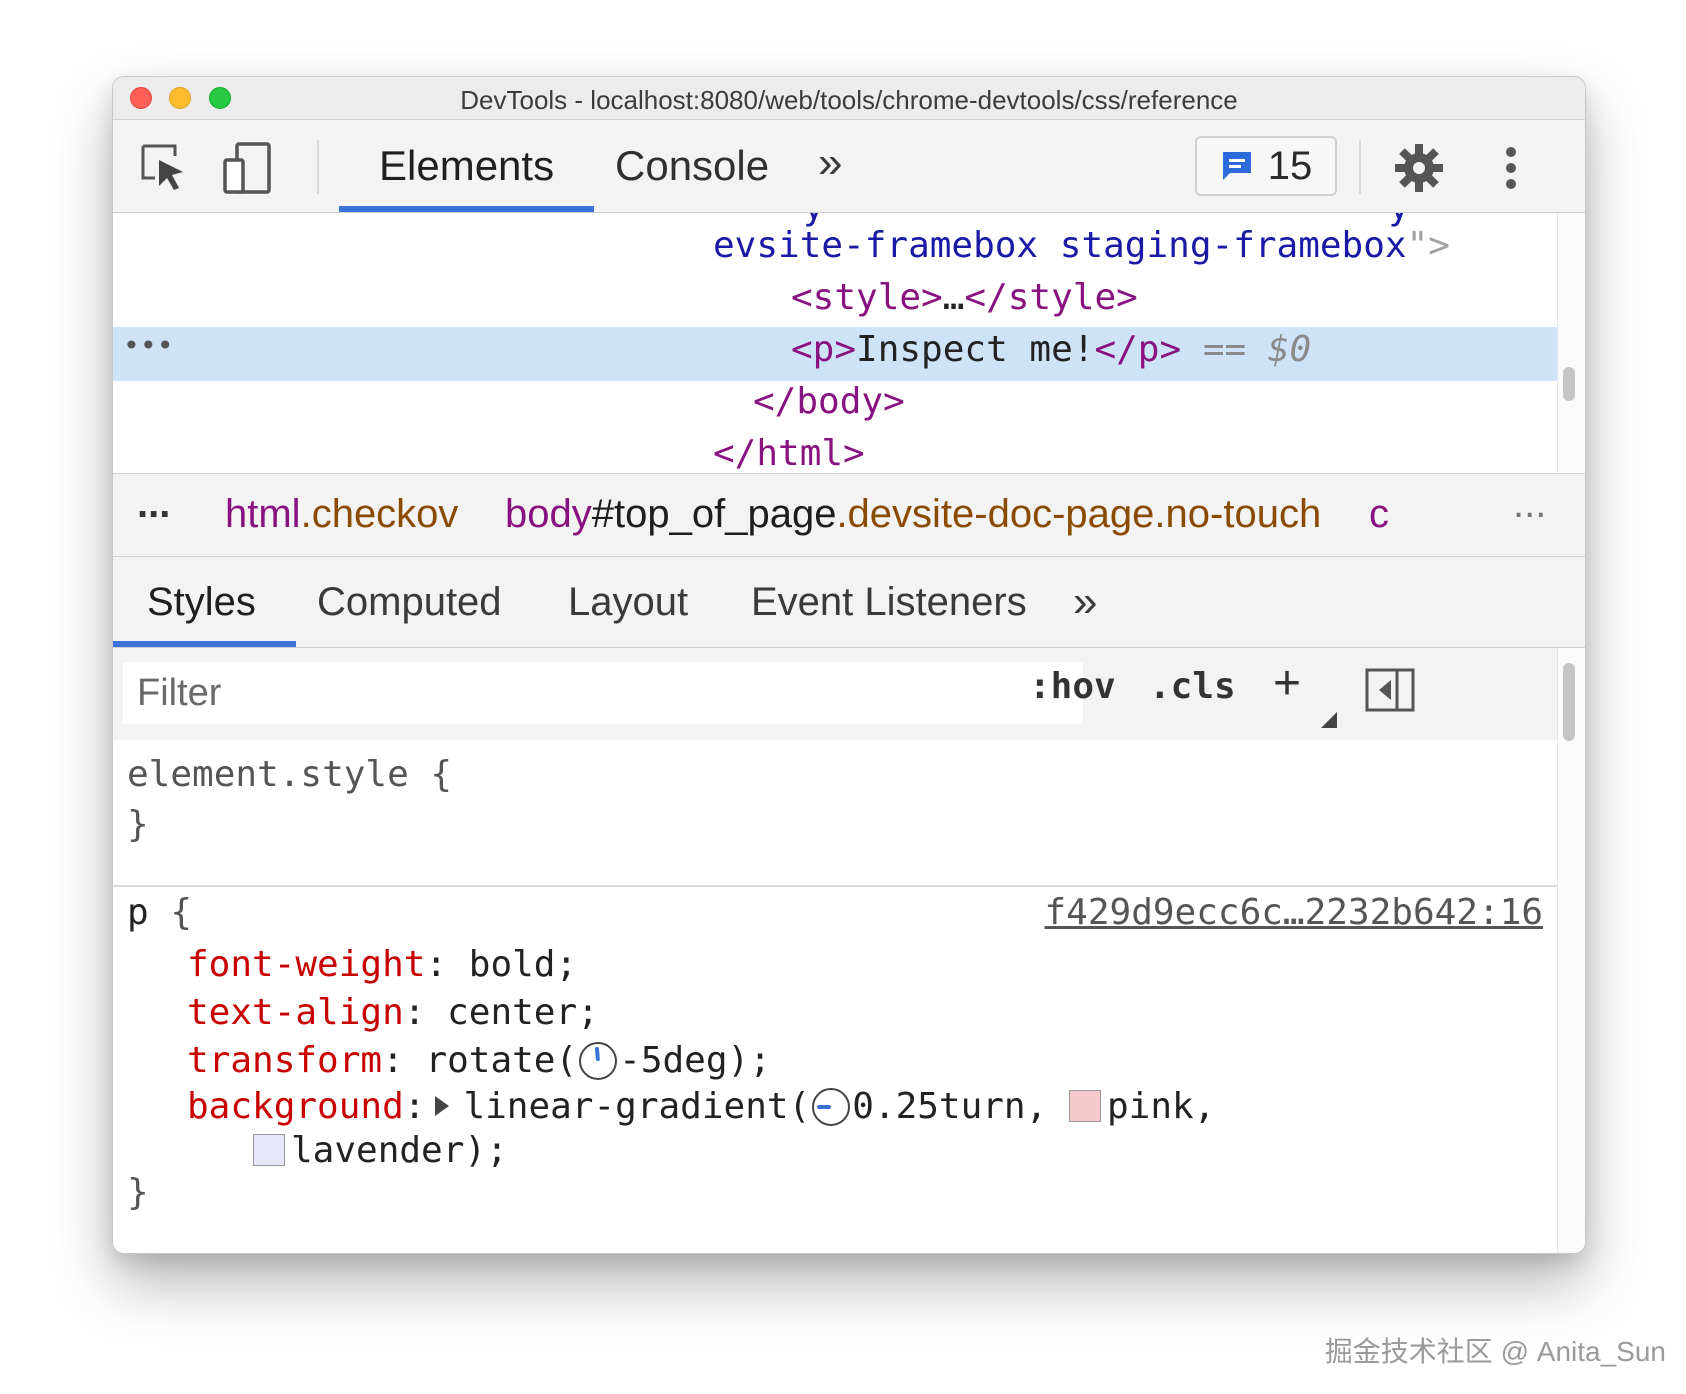 The width and height of the screenshot is (1686, 1394). What do you see at coordinates (1569, 702) in the screenshot?
I see `styles-scrollbar-thumb` at bounding box center [1569, 702].